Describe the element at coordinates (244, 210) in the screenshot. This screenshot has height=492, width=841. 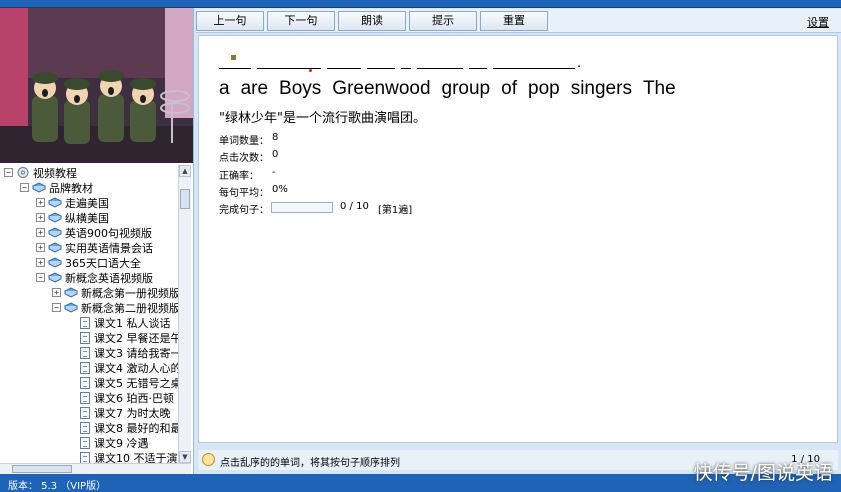
I see `stat-label: 完成句子：` at that location.